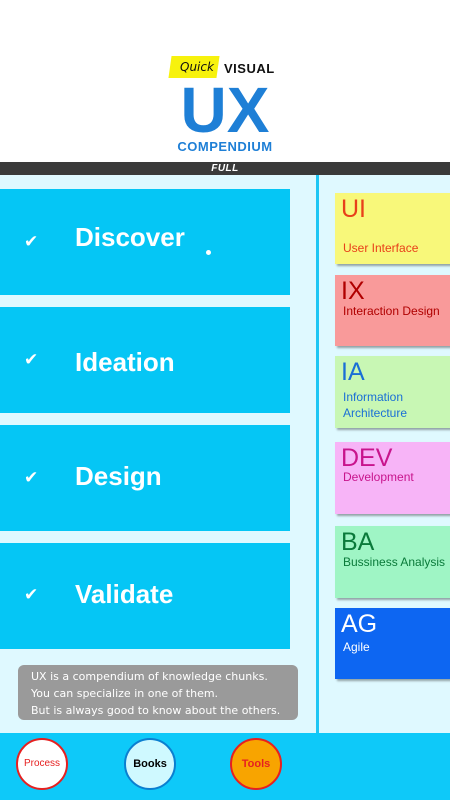 Image resolution: width=450 pixels, height=800 pixels. I want to click on phase-design-button: ✔ Design, so click(145, 478).